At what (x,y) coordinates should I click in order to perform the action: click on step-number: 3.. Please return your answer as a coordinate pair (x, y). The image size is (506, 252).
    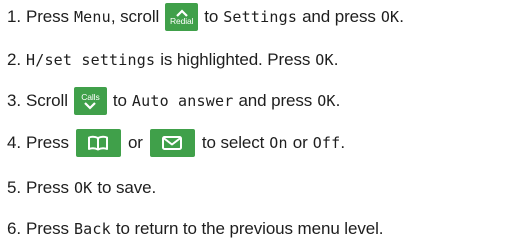
    Looking at the image, I should click on (14, 100).